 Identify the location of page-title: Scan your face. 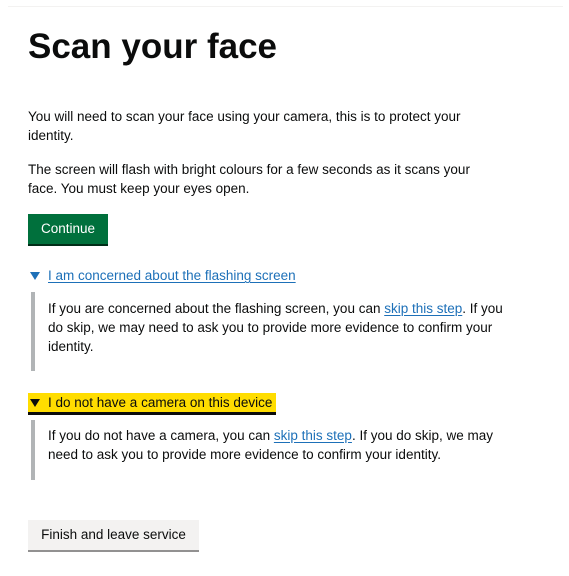
(152, 46).